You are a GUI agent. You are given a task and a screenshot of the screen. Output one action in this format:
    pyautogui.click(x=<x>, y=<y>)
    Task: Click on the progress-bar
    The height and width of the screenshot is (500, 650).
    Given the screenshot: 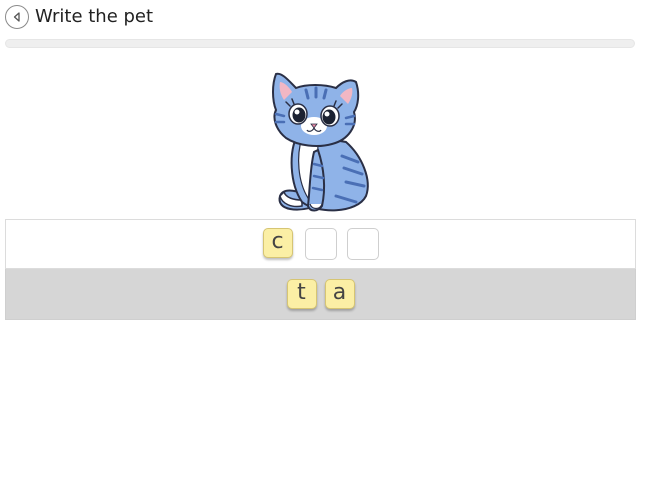 What is the action you would take?
    pyautogui.click(x=320, y=43)
    